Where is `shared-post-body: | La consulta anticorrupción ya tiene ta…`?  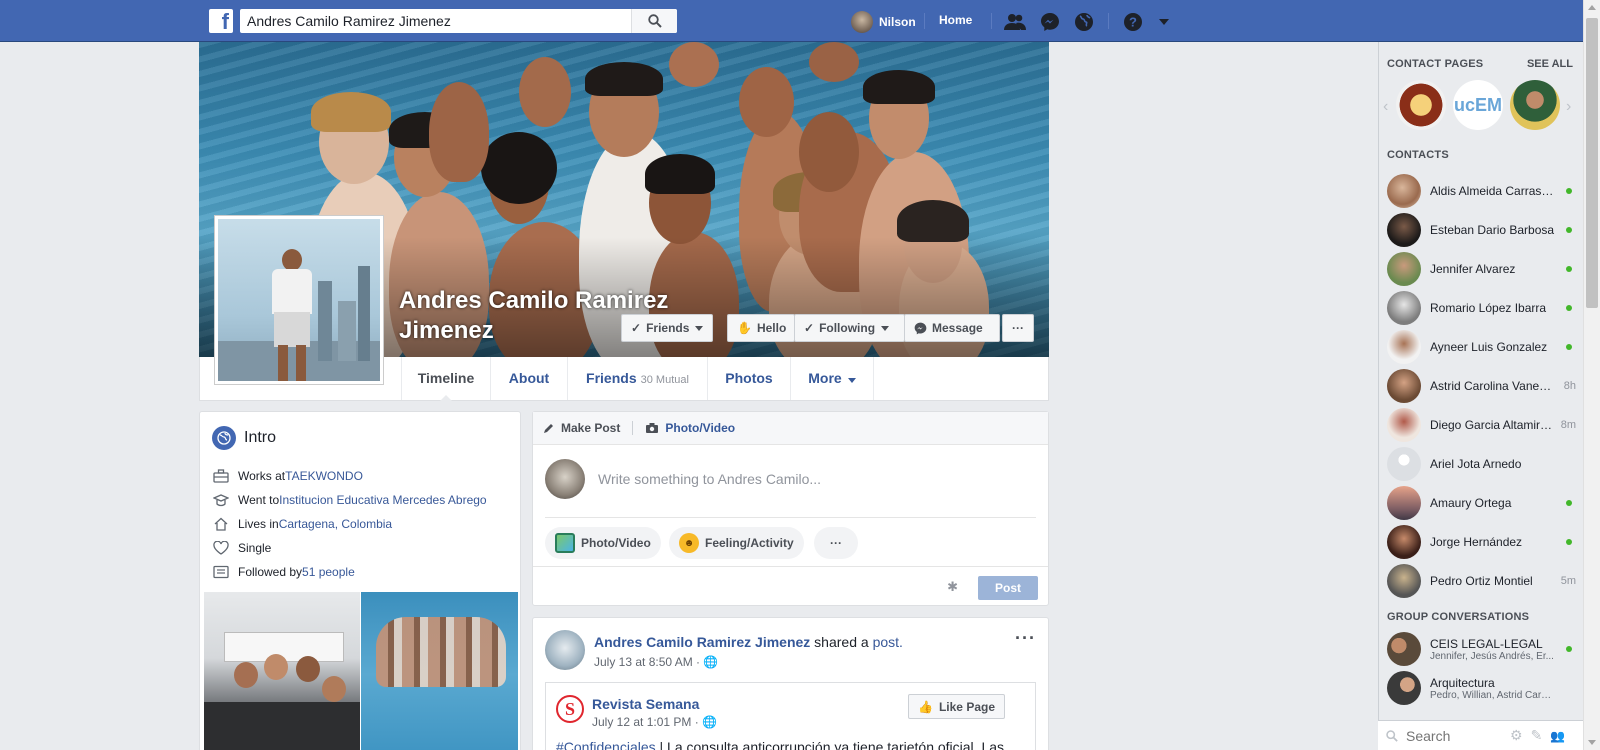
shared-post-body: | La consulta anticorrupción ya tiene ta… is located at coordinates (830, 744).